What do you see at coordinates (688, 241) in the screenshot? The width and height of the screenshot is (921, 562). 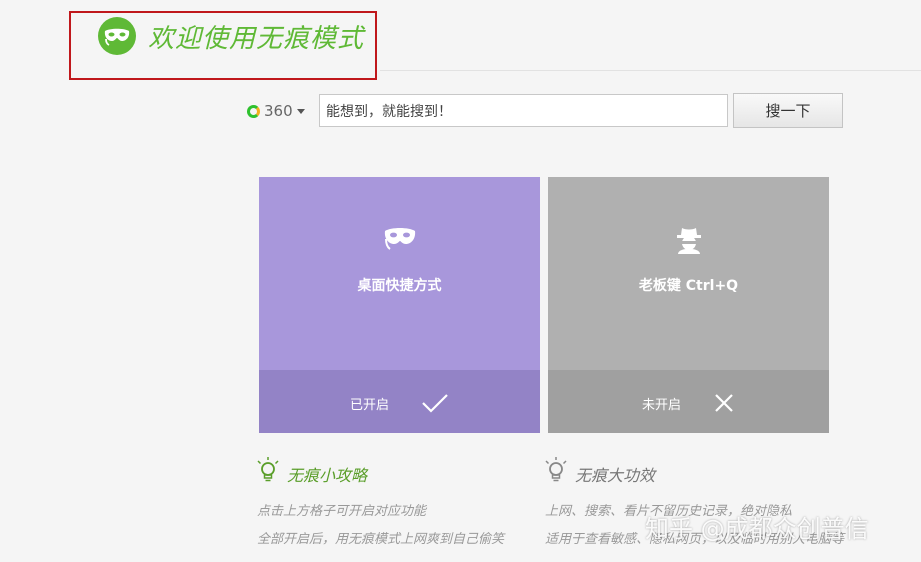 I see `boss-key-icon` at bounding box center [688, 241].